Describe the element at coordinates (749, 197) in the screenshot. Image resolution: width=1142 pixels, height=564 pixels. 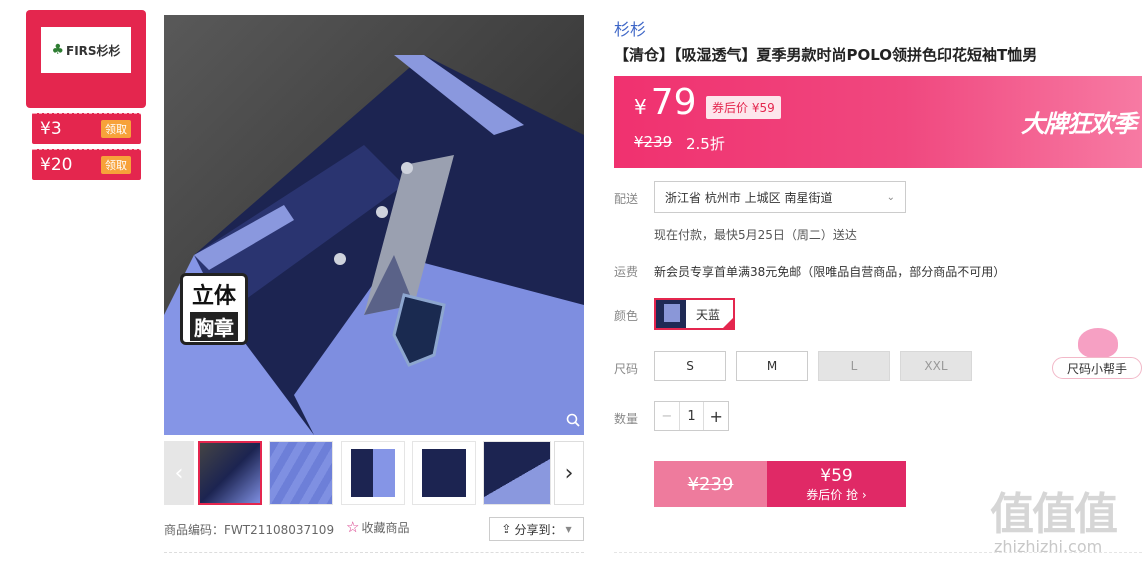
I see `address-value: 浙江省 杭州市 上城区 南星街道` at that location.